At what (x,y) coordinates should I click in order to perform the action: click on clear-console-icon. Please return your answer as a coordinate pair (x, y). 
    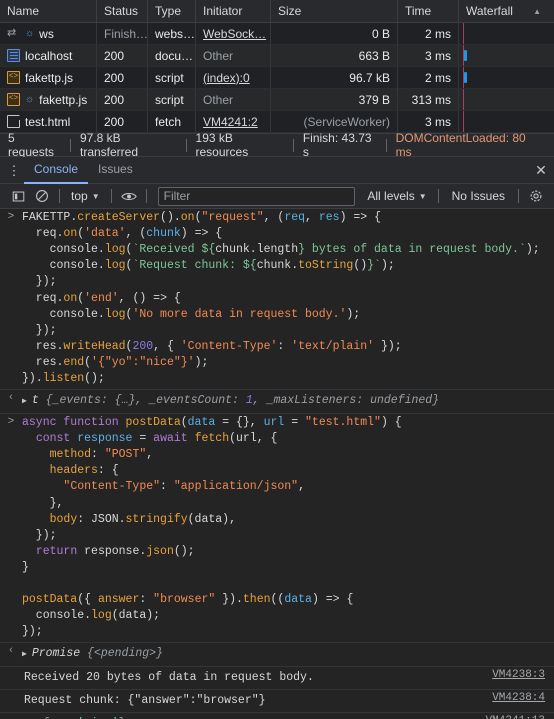
    Looking at the image, I should click on (42, 196).